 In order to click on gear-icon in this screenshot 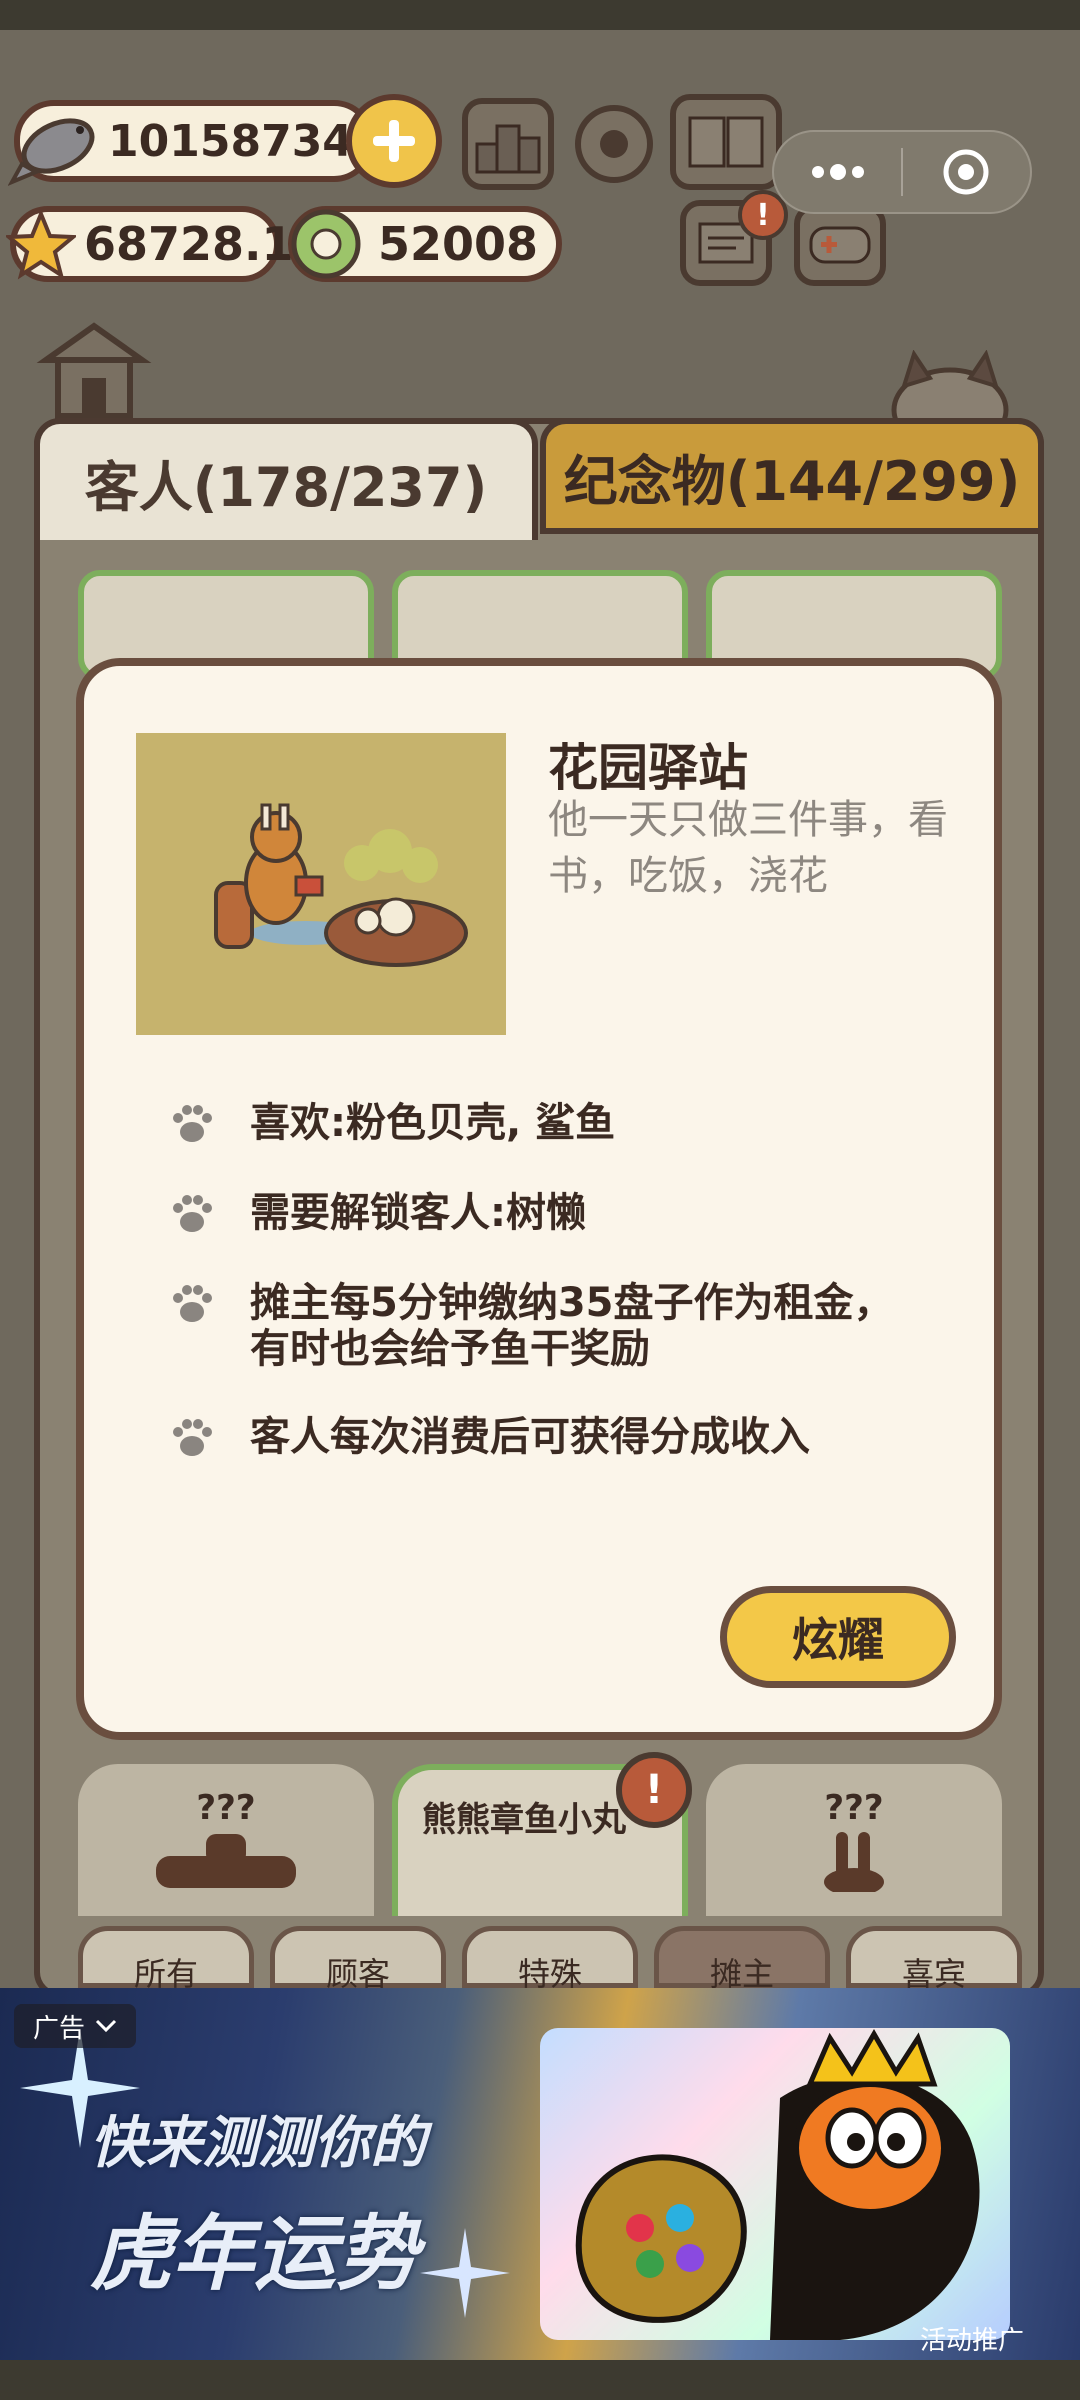, I will do `click(614, 144)`.